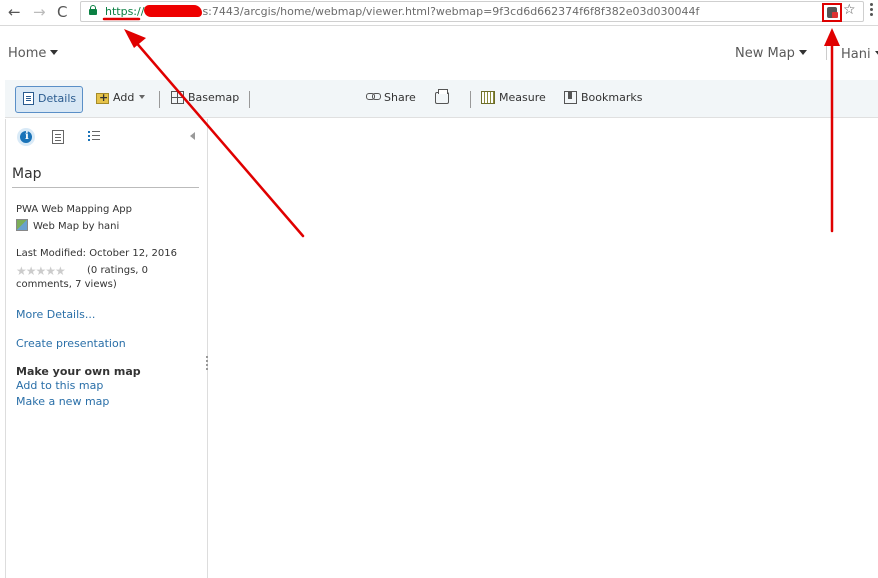 The width and height of the screenshot is (878, 578). What do you see at coordinates (832, 53) in the screenshot?
I see `avatar` at bounding box center [832, 53].